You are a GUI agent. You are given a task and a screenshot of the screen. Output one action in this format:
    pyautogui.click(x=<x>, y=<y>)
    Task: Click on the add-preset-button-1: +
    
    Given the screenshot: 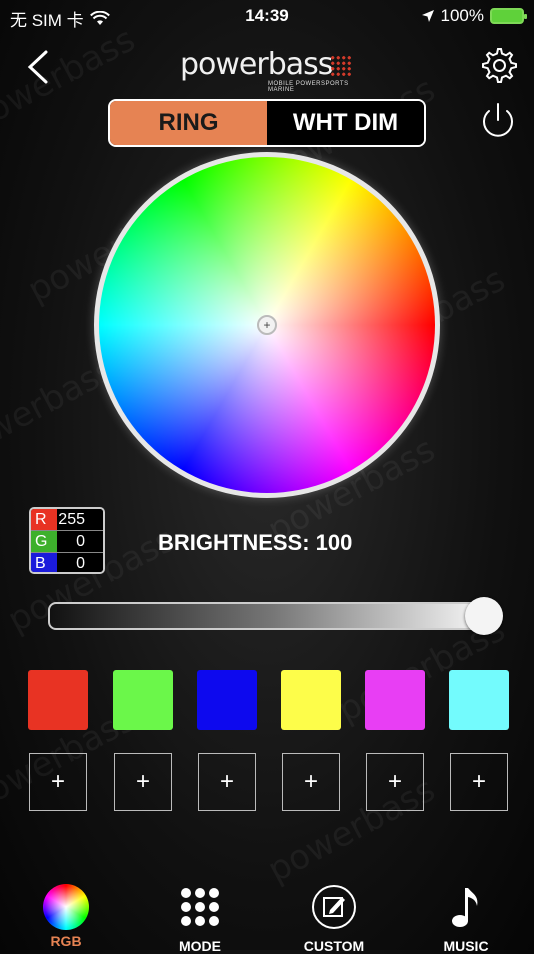 What is the action you would take?
    pyautogui.click(x=58, y=782)
    